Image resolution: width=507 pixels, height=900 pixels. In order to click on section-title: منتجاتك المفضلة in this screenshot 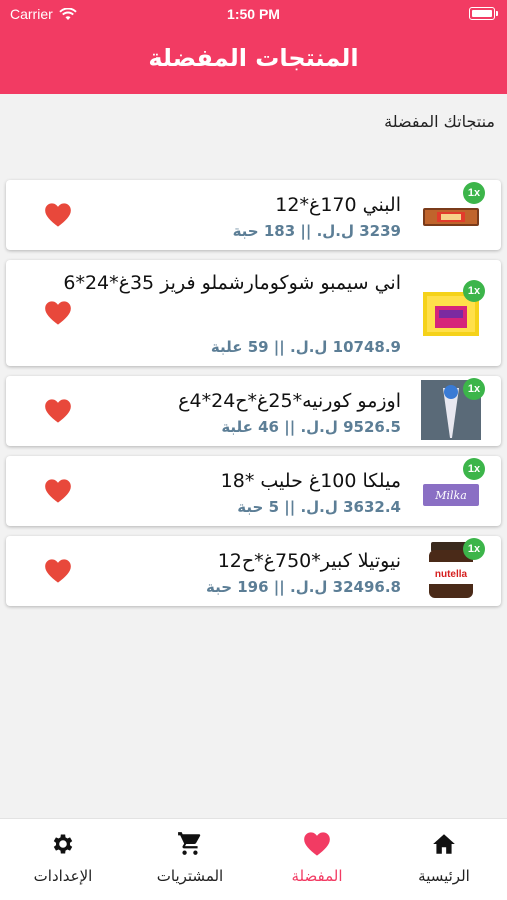, I will do `click(439, 121)`.